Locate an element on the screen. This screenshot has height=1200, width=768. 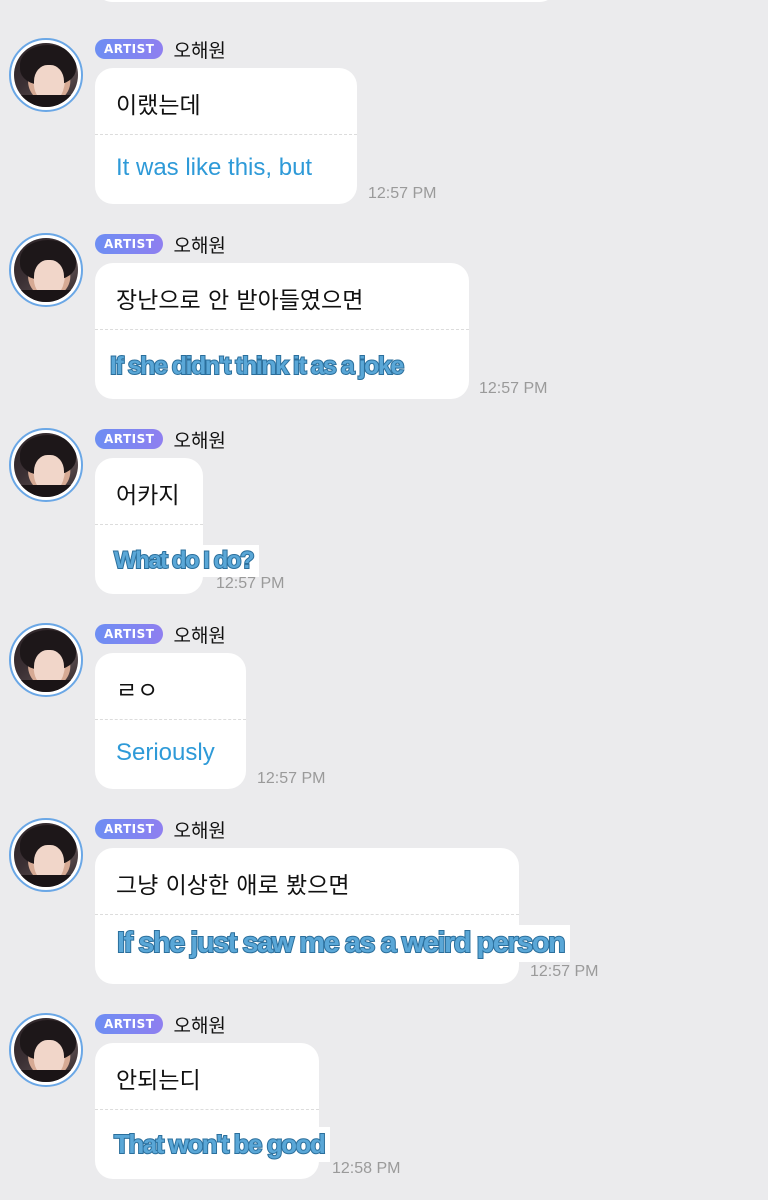
translation-caption: If she just saw me as a weird person is located at coordinates (341, 943).